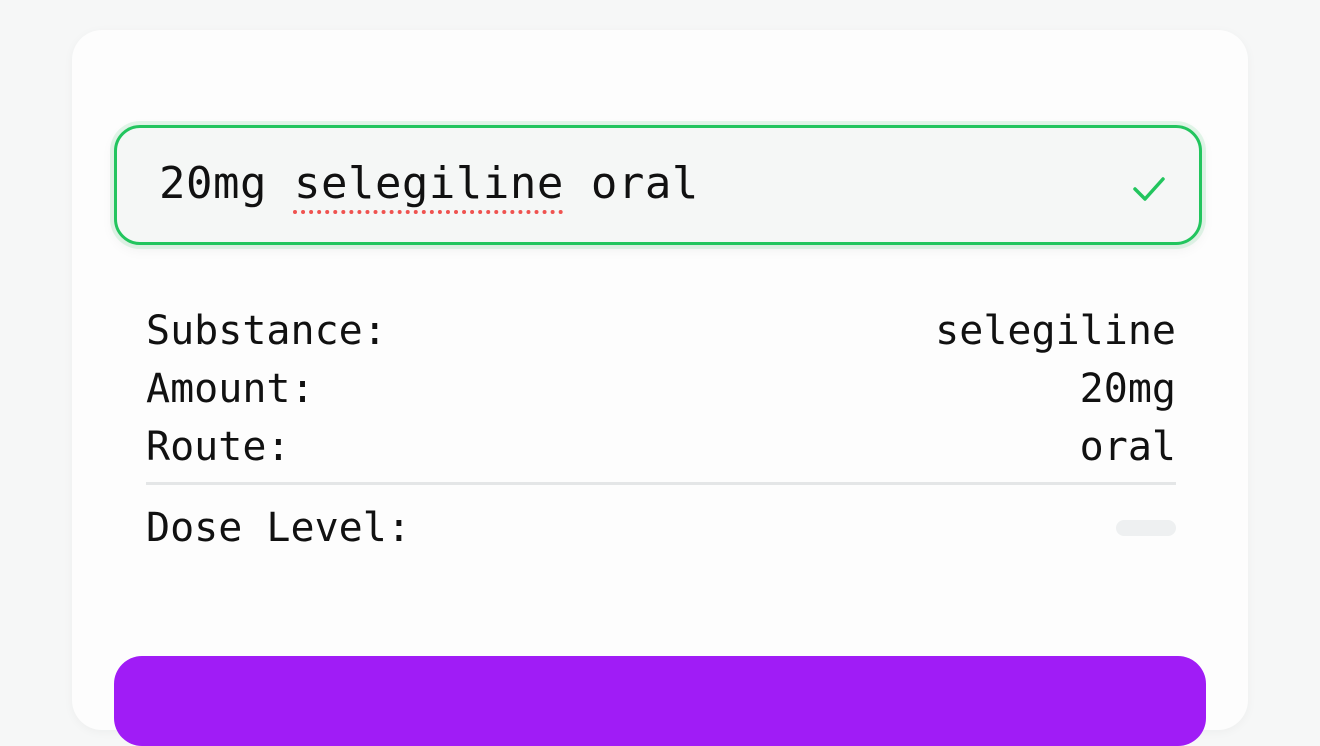 The height and width of the screenshot is (746, 1320). I want to click on route-label: Route:, so click(218, 447).